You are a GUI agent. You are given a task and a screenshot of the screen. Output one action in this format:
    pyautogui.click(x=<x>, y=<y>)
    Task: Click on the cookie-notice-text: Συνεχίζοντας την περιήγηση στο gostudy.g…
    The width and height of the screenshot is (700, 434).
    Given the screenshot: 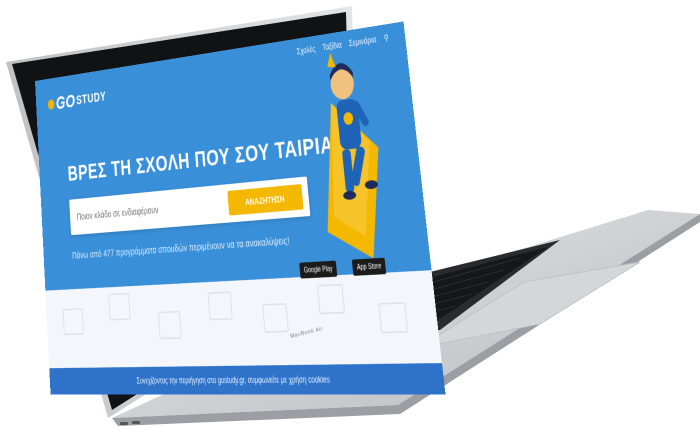 What is the action you would take?
    pyautogui.click(x=233, y=380)
    